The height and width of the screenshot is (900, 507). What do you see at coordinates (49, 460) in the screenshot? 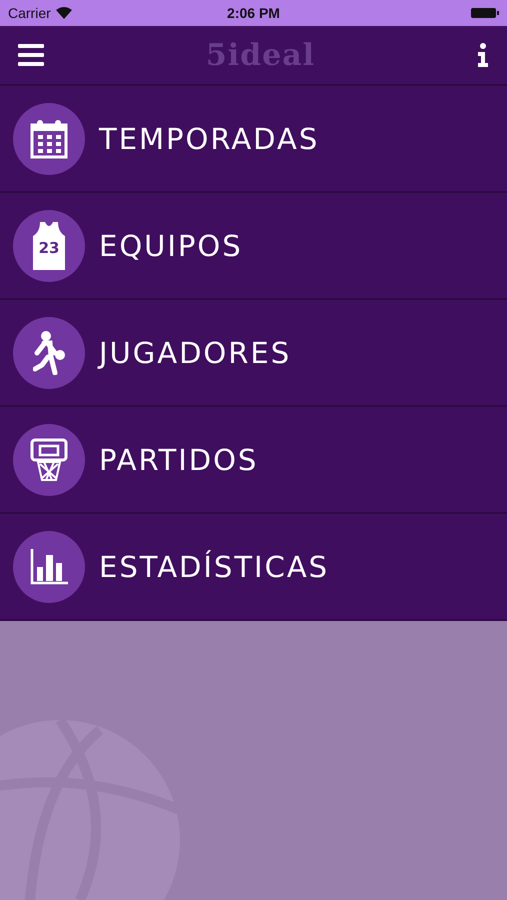
I see `basketball-hoop-icon` at bounding box center [49, 460].